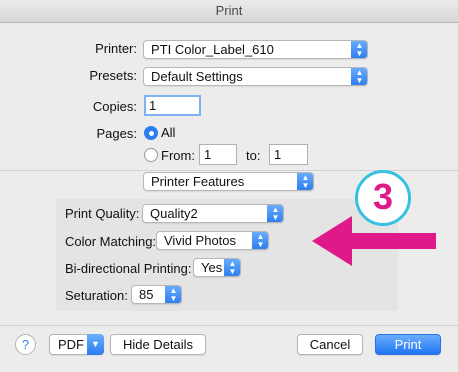 The image size is (458, 372). What do you see at coordinates (253, 155) in the screenshot?
I see `pages-to-label: to:` at bounding box center [253, 155].